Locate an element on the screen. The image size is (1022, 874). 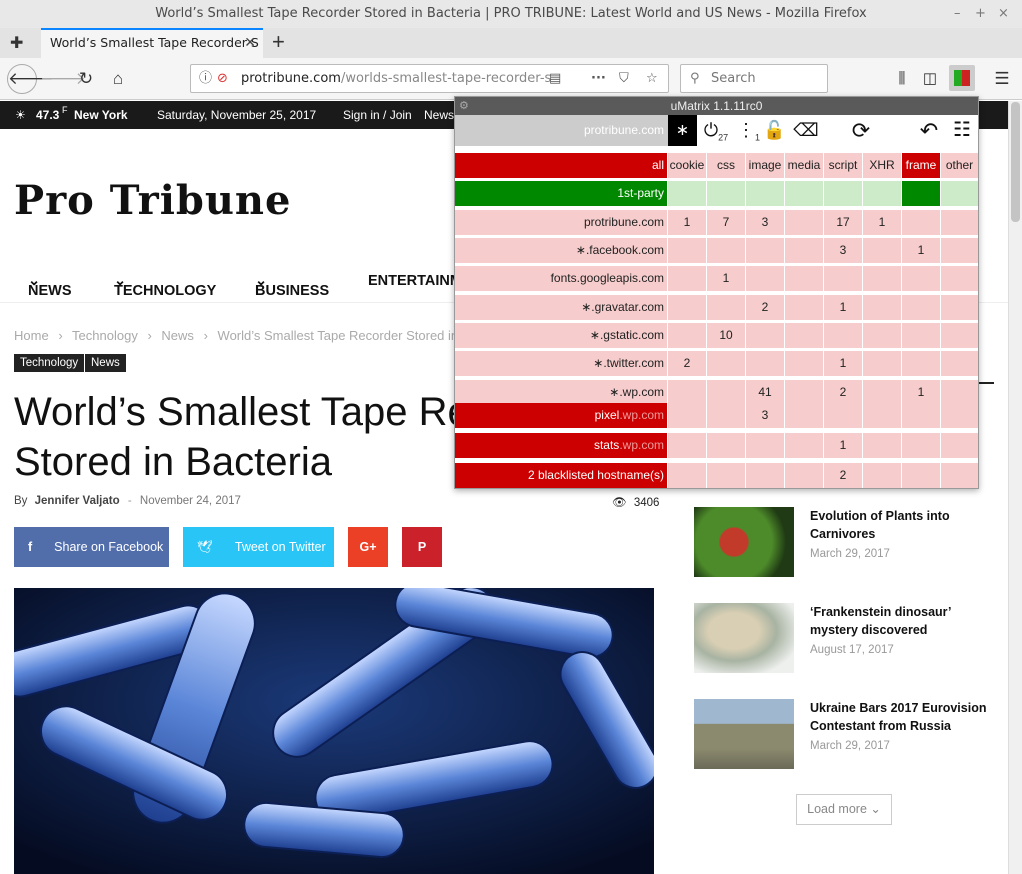
reload-button: ↻ is located at coordinates (86, 79).